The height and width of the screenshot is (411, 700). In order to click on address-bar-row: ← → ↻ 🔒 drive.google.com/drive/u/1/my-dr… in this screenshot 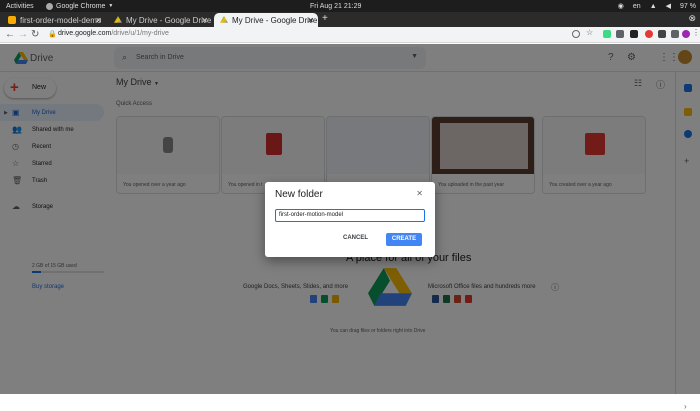, I will do `click(350, 35)`.